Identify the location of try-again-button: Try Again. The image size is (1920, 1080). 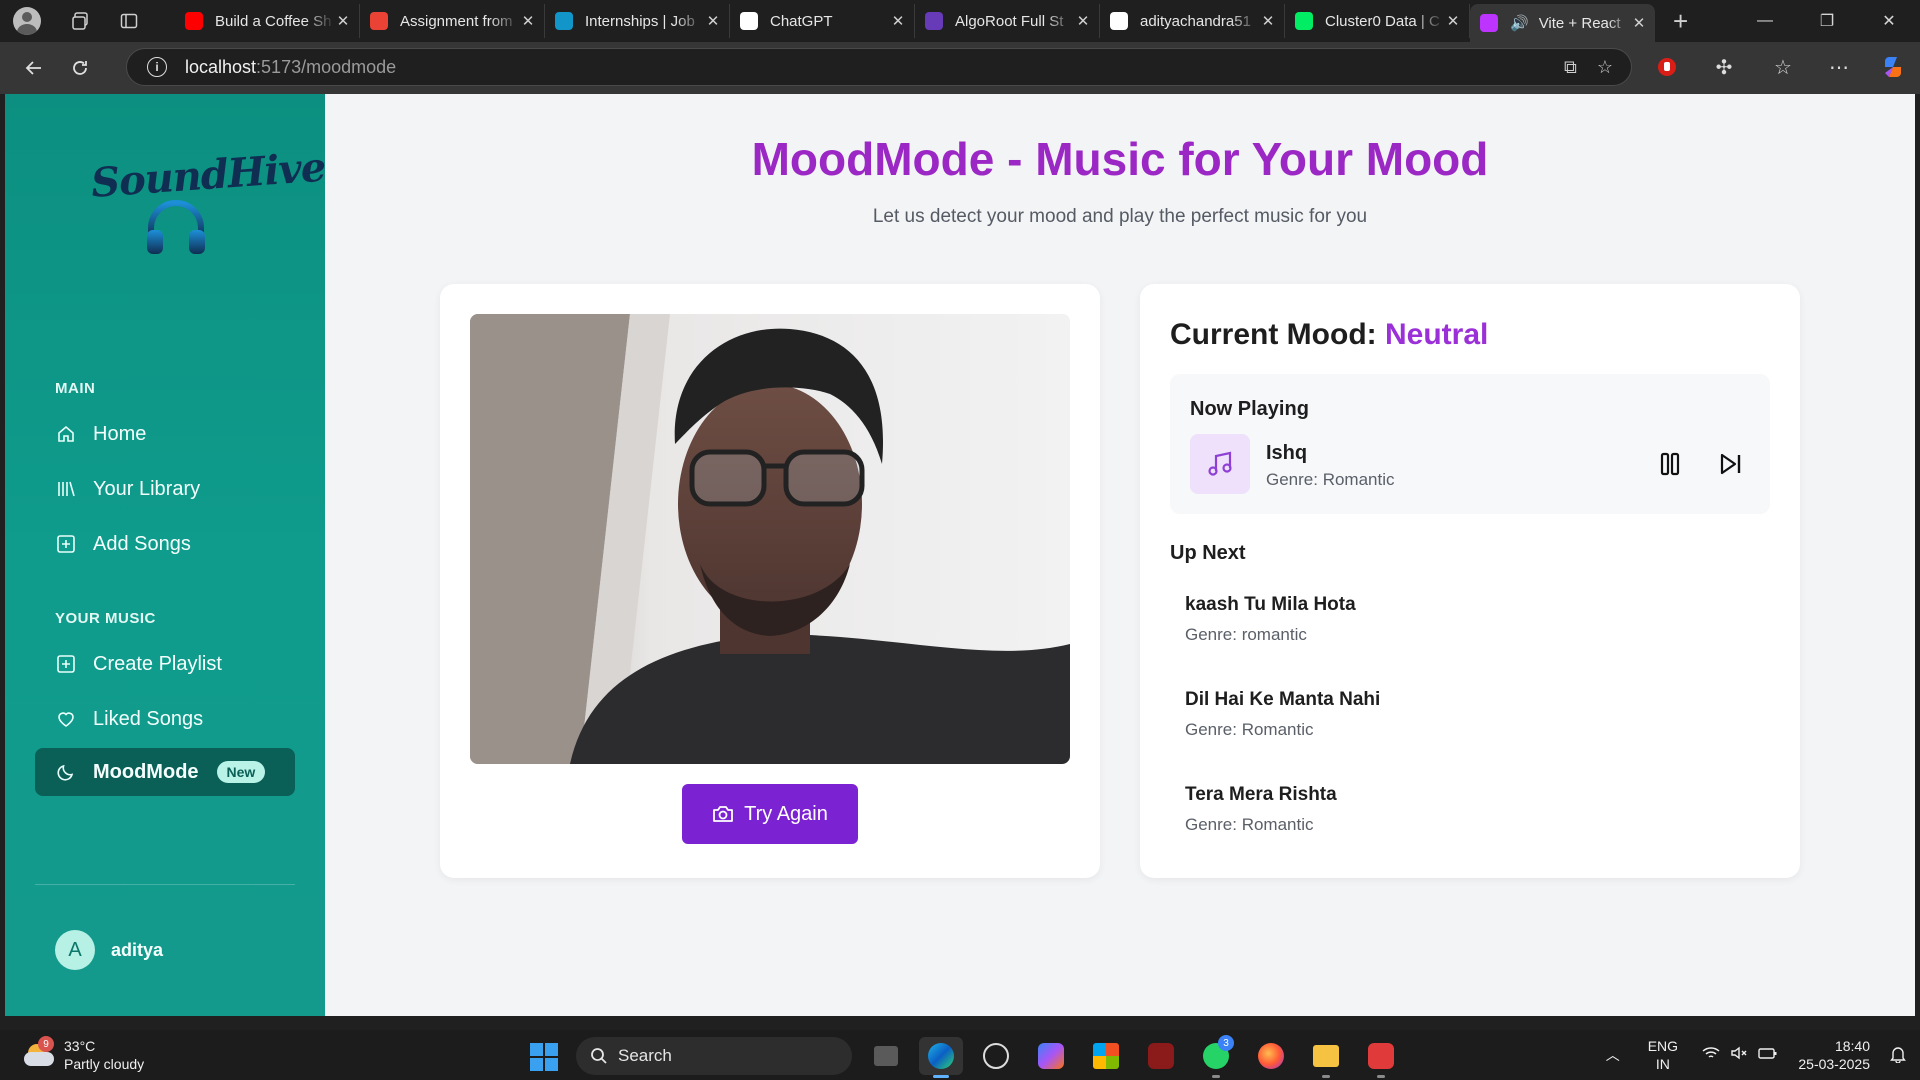
(770, 814).